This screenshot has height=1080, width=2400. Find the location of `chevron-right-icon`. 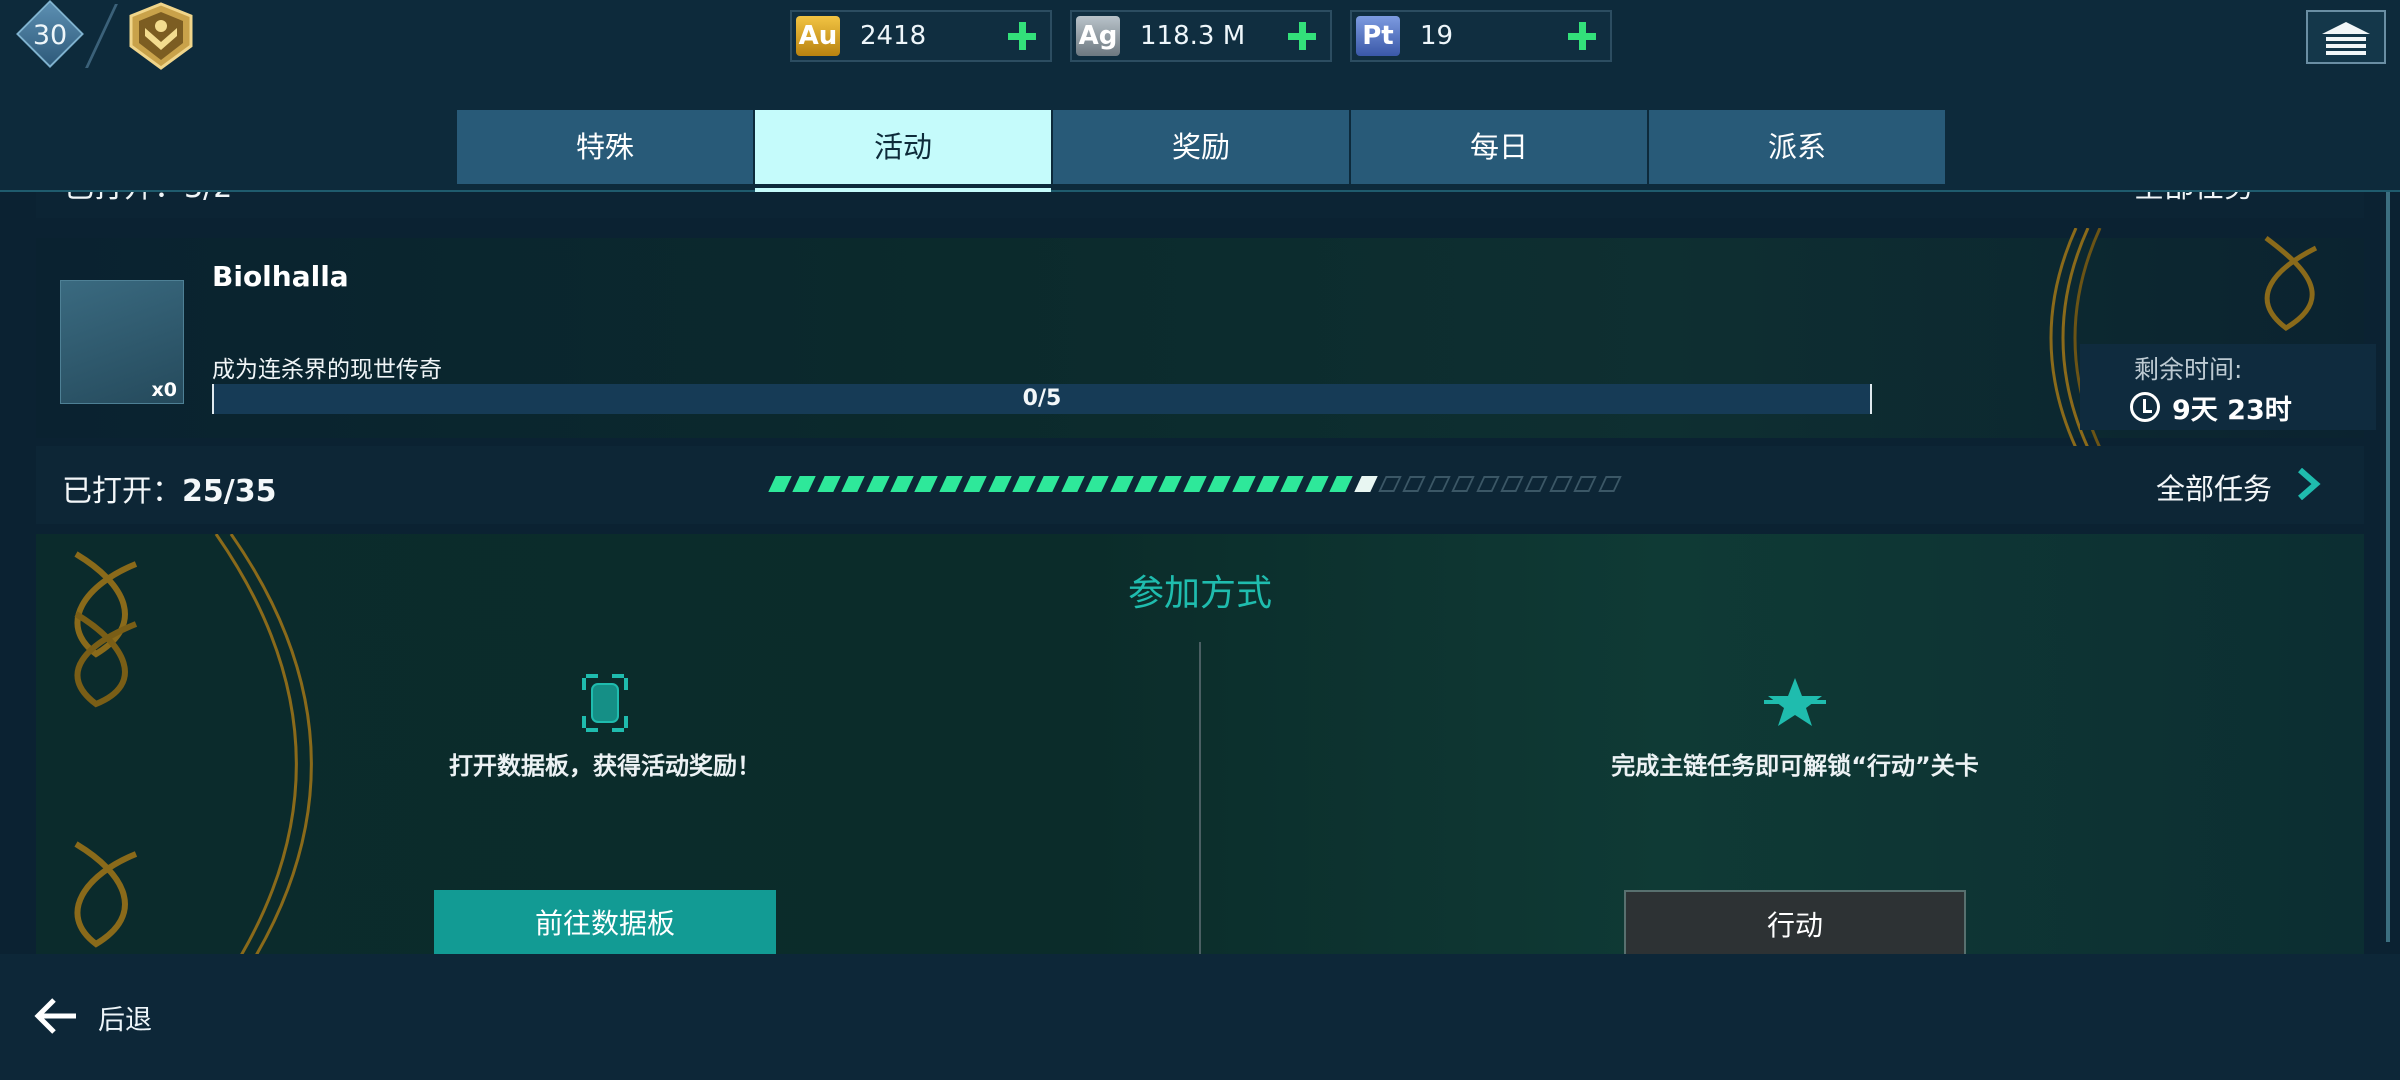

chevron-right-icon is located at coordinates (2309, 484).